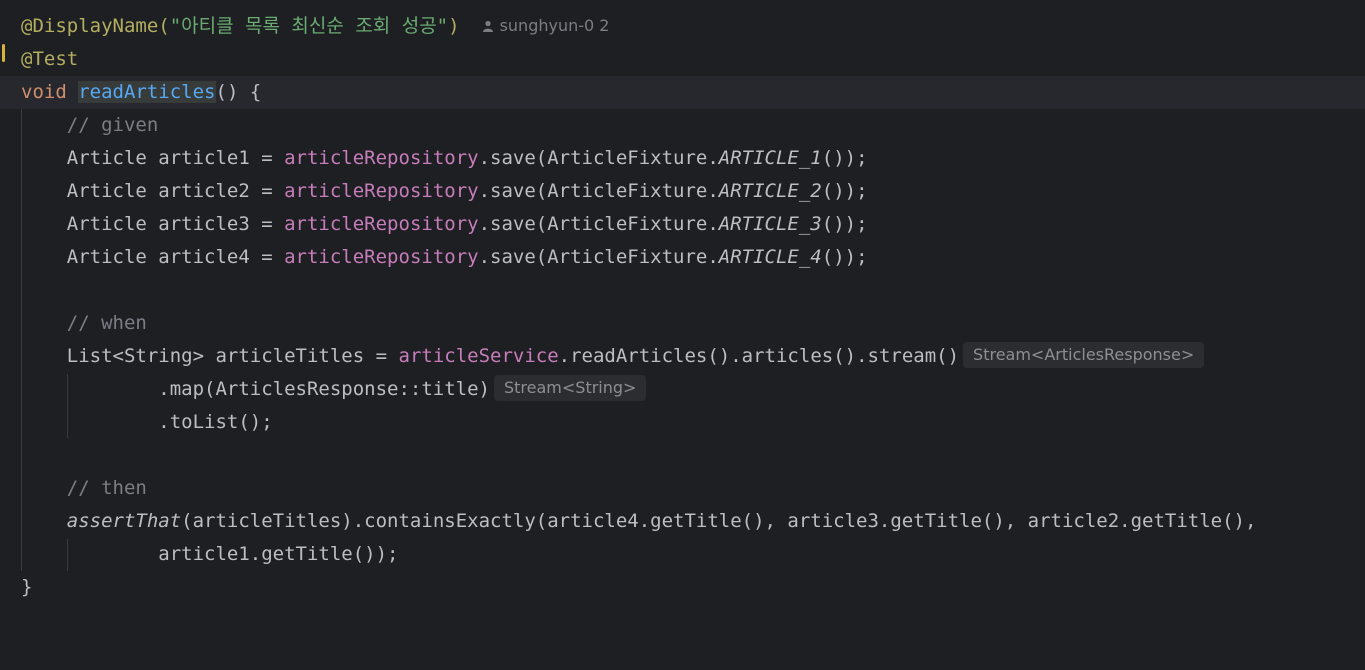  I want to click on keyword-token: void, so click(44, 92).